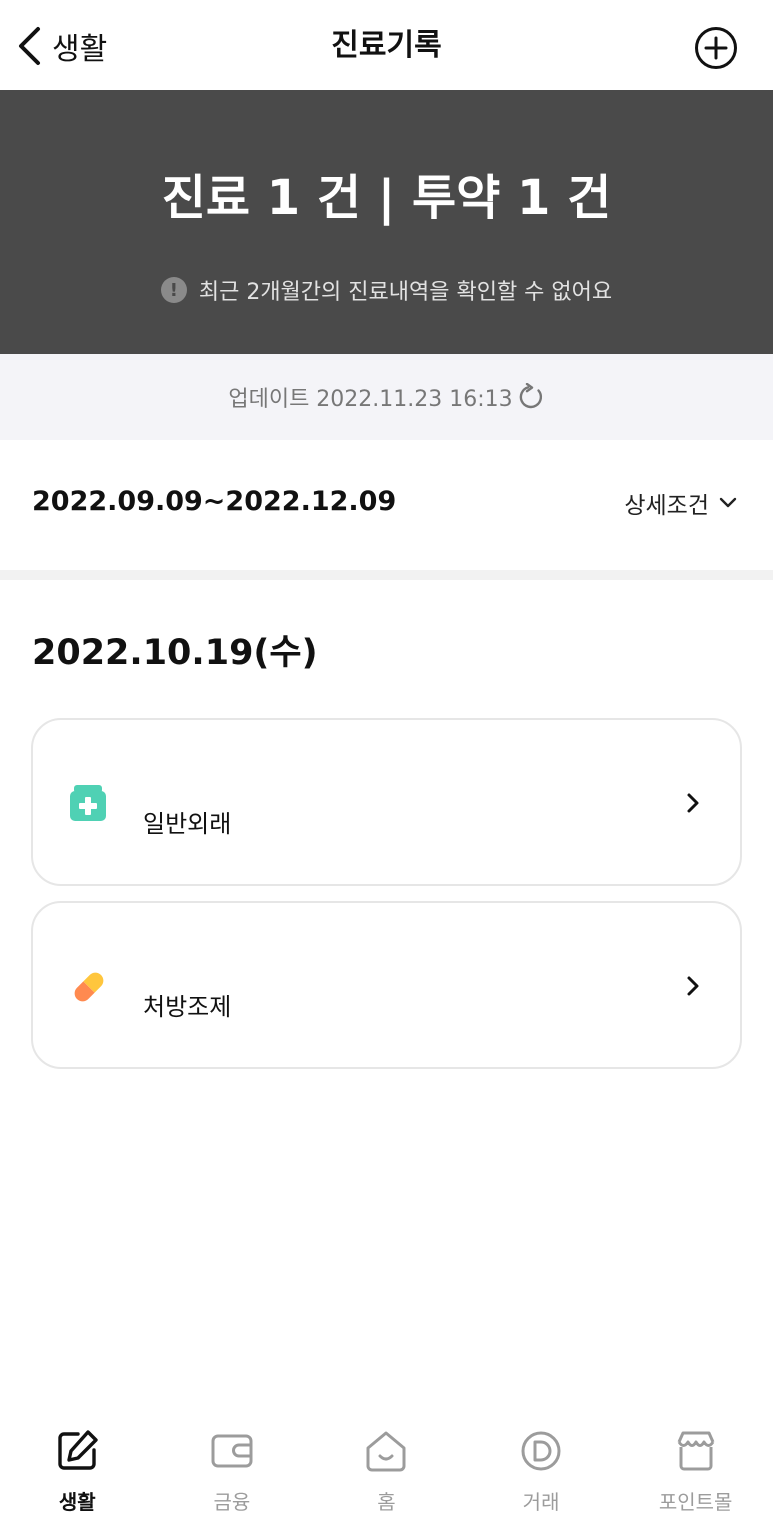 The image size is (773, 1523). I want to click on nav-label: 금융, so click(232, 1502).